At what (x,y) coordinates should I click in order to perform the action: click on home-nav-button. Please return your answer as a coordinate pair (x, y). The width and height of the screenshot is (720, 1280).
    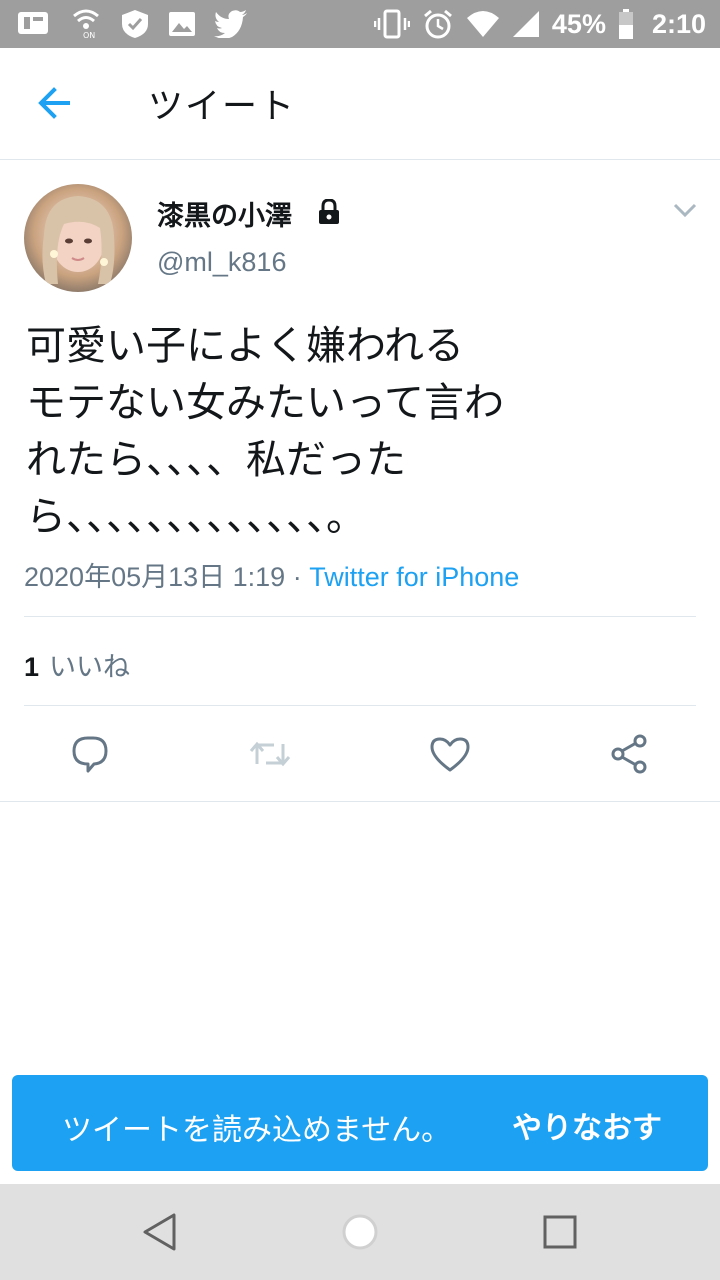
    Looking at the image, I should click on (360, 1232).